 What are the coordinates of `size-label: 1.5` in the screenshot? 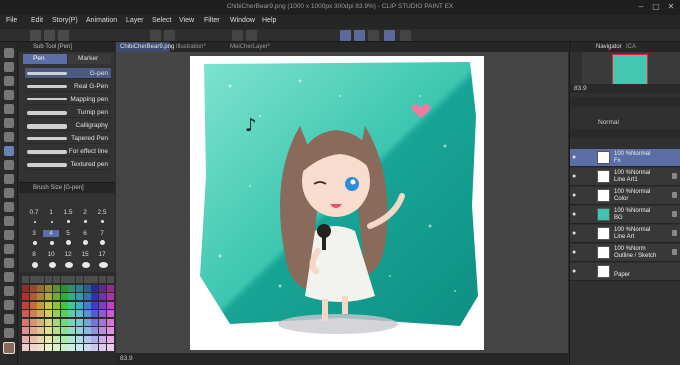 It's located at (68, 212).